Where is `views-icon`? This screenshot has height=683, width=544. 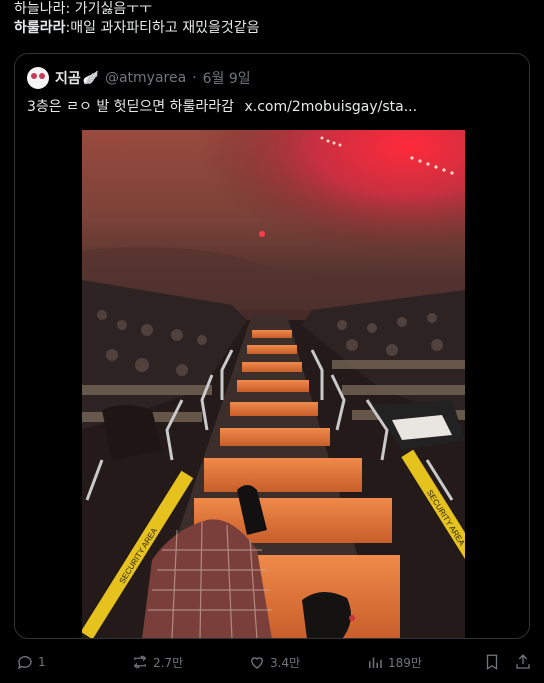
views-icon is located at coordinates (375, 662).